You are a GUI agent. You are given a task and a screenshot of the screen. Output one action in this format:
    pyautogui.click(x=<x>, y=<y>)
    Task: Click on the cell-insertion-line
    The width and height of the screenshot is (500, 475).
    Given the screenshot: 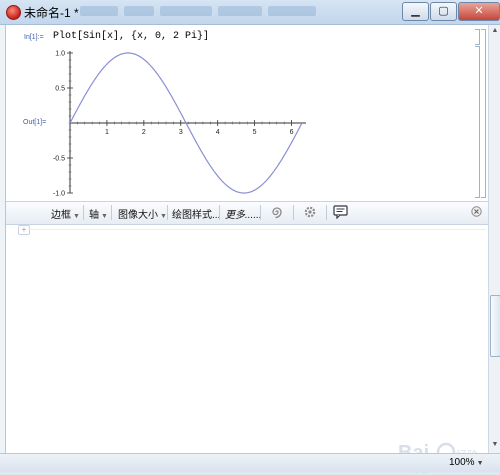 What is the action you would take?
    pyautogui.click(x=257, y=229)
    